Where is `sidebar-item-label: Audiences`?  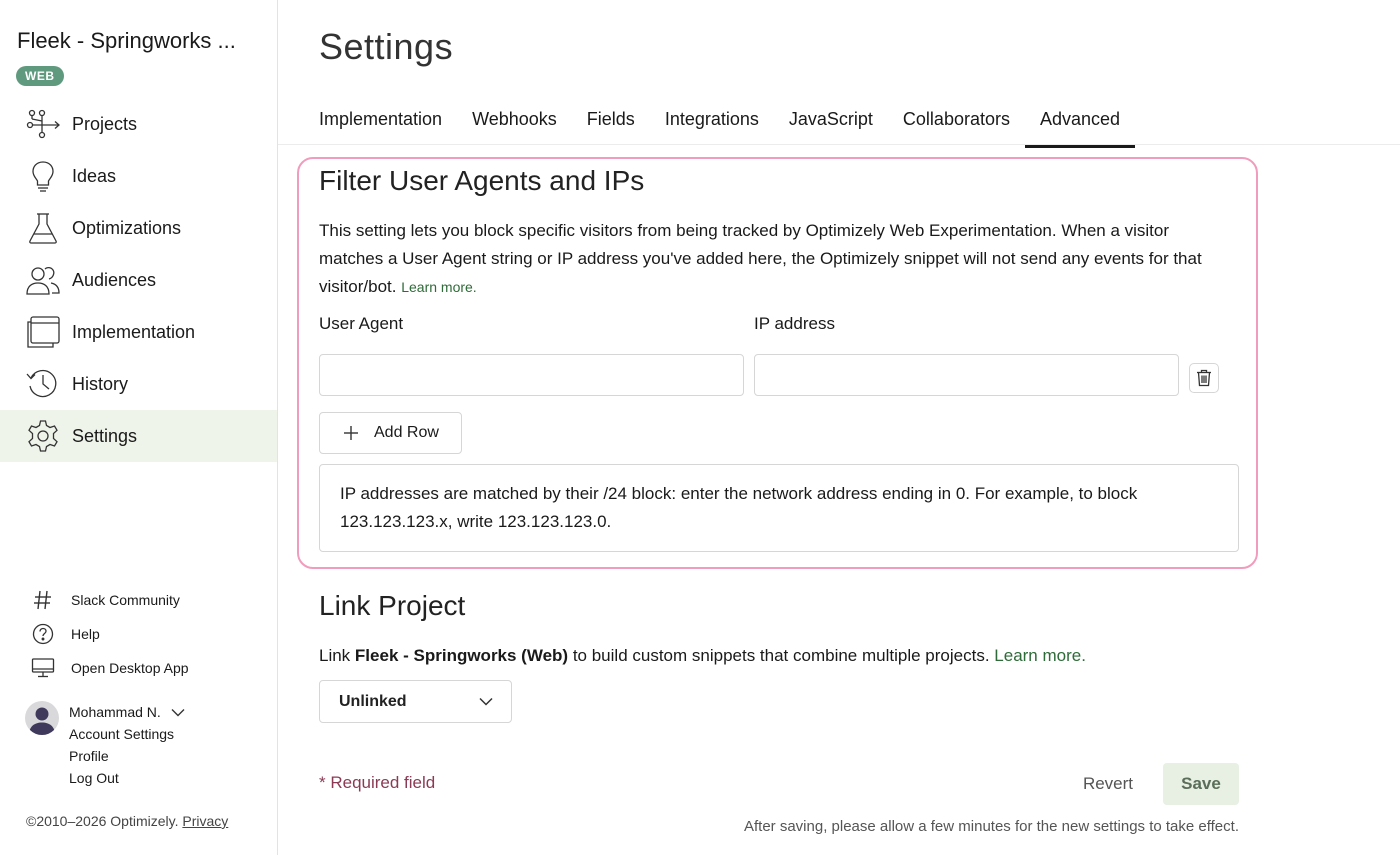
sidebar-item-label: Audiences is located at coordinates (114, 279).